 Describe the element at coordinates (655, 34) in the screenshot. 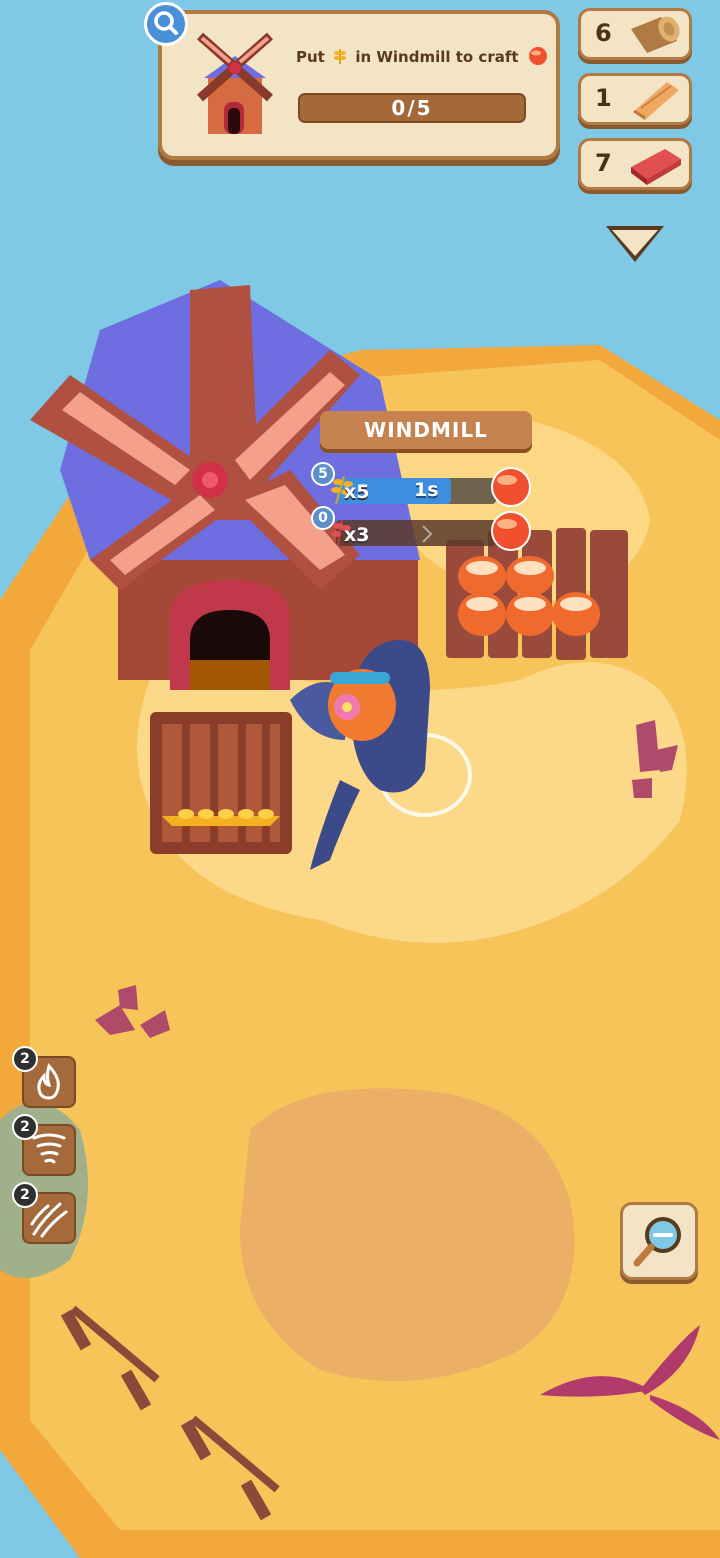

I see `wood-log-icon` at that location.